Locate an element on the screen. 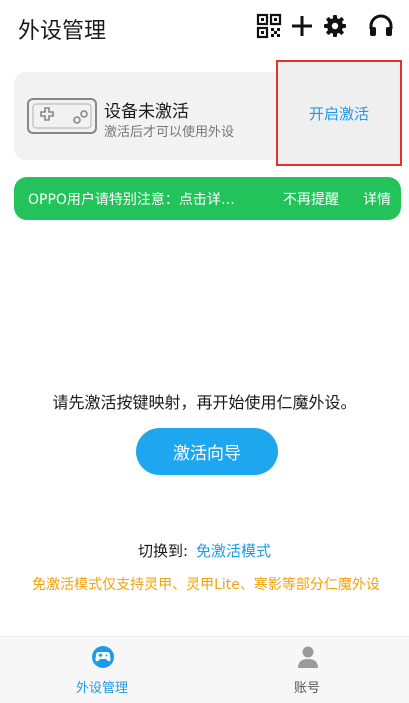 The height and width of the screenshot is (703, 409). gear-icon is located at coordinates (335, 26).